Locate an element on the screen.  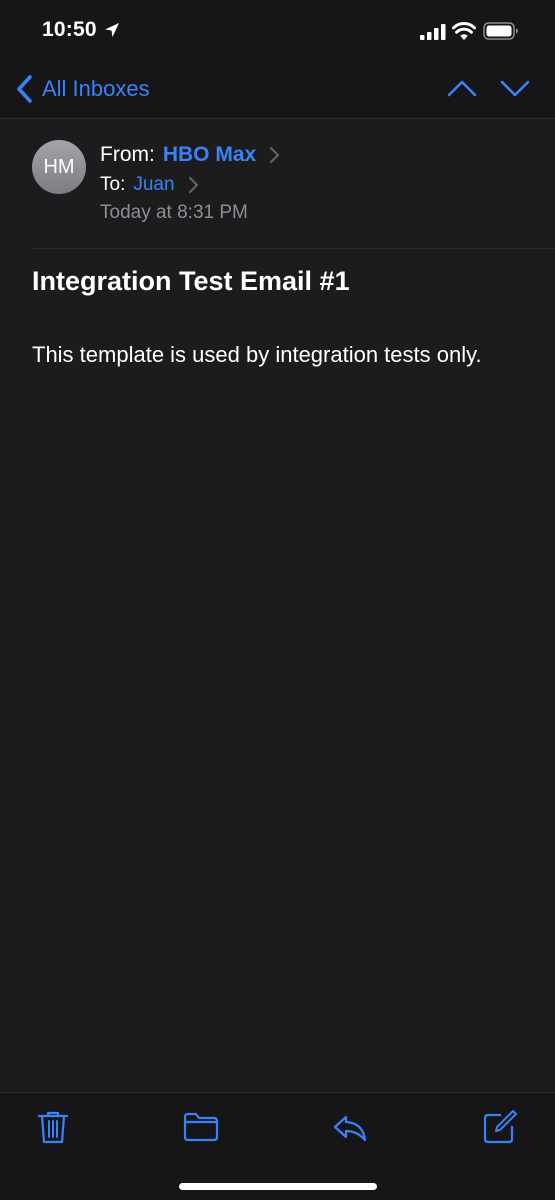
back-button: All Inboxes is located at coordinates (82, 89).